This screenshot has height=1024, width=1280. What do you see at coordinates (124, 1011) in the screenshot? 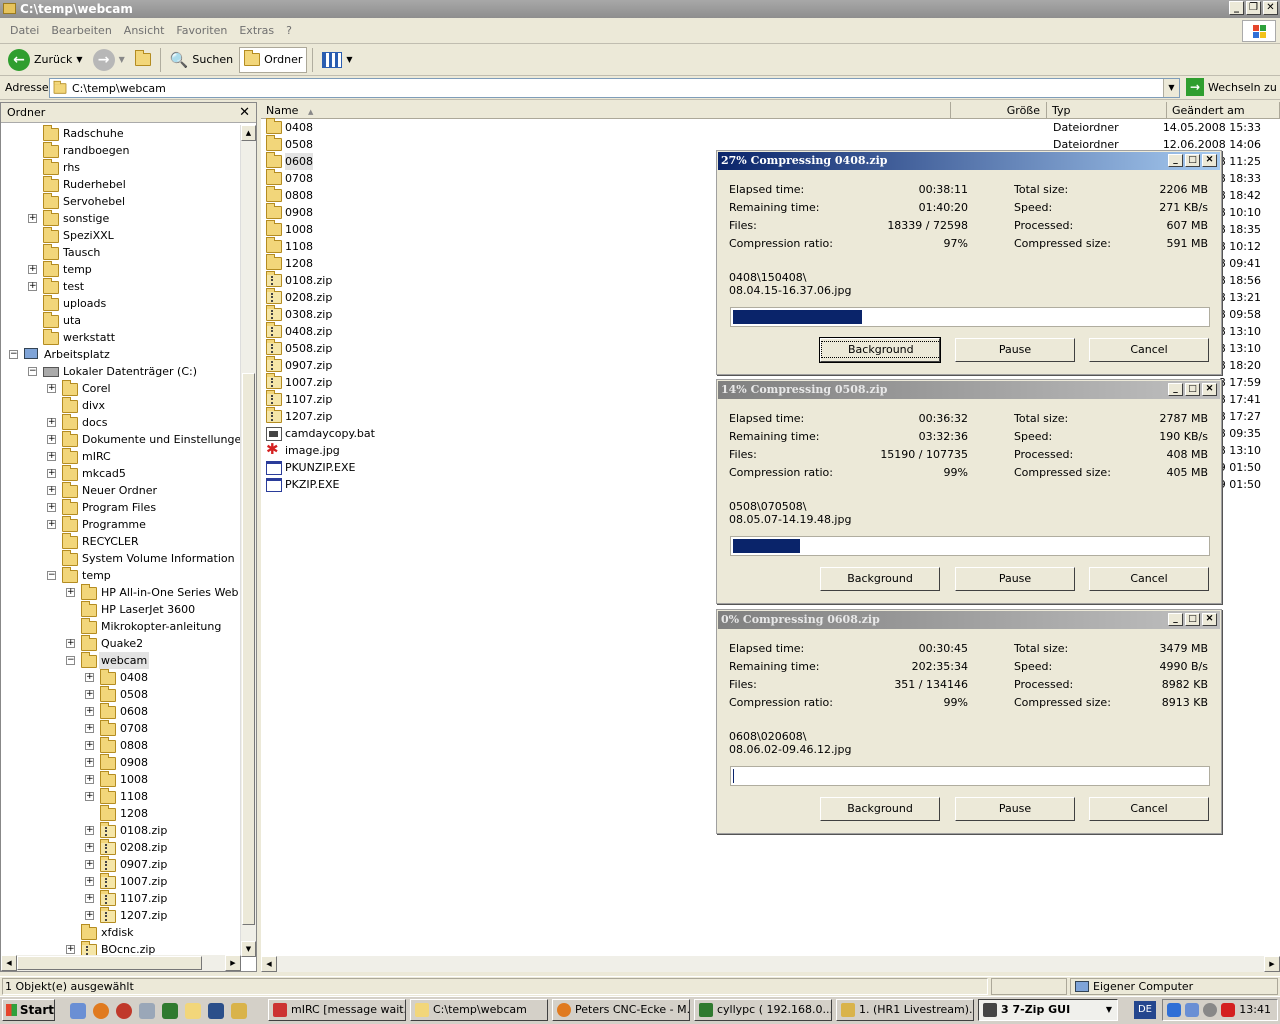
I see `browser-icon` at bounding box center [124, 1011].